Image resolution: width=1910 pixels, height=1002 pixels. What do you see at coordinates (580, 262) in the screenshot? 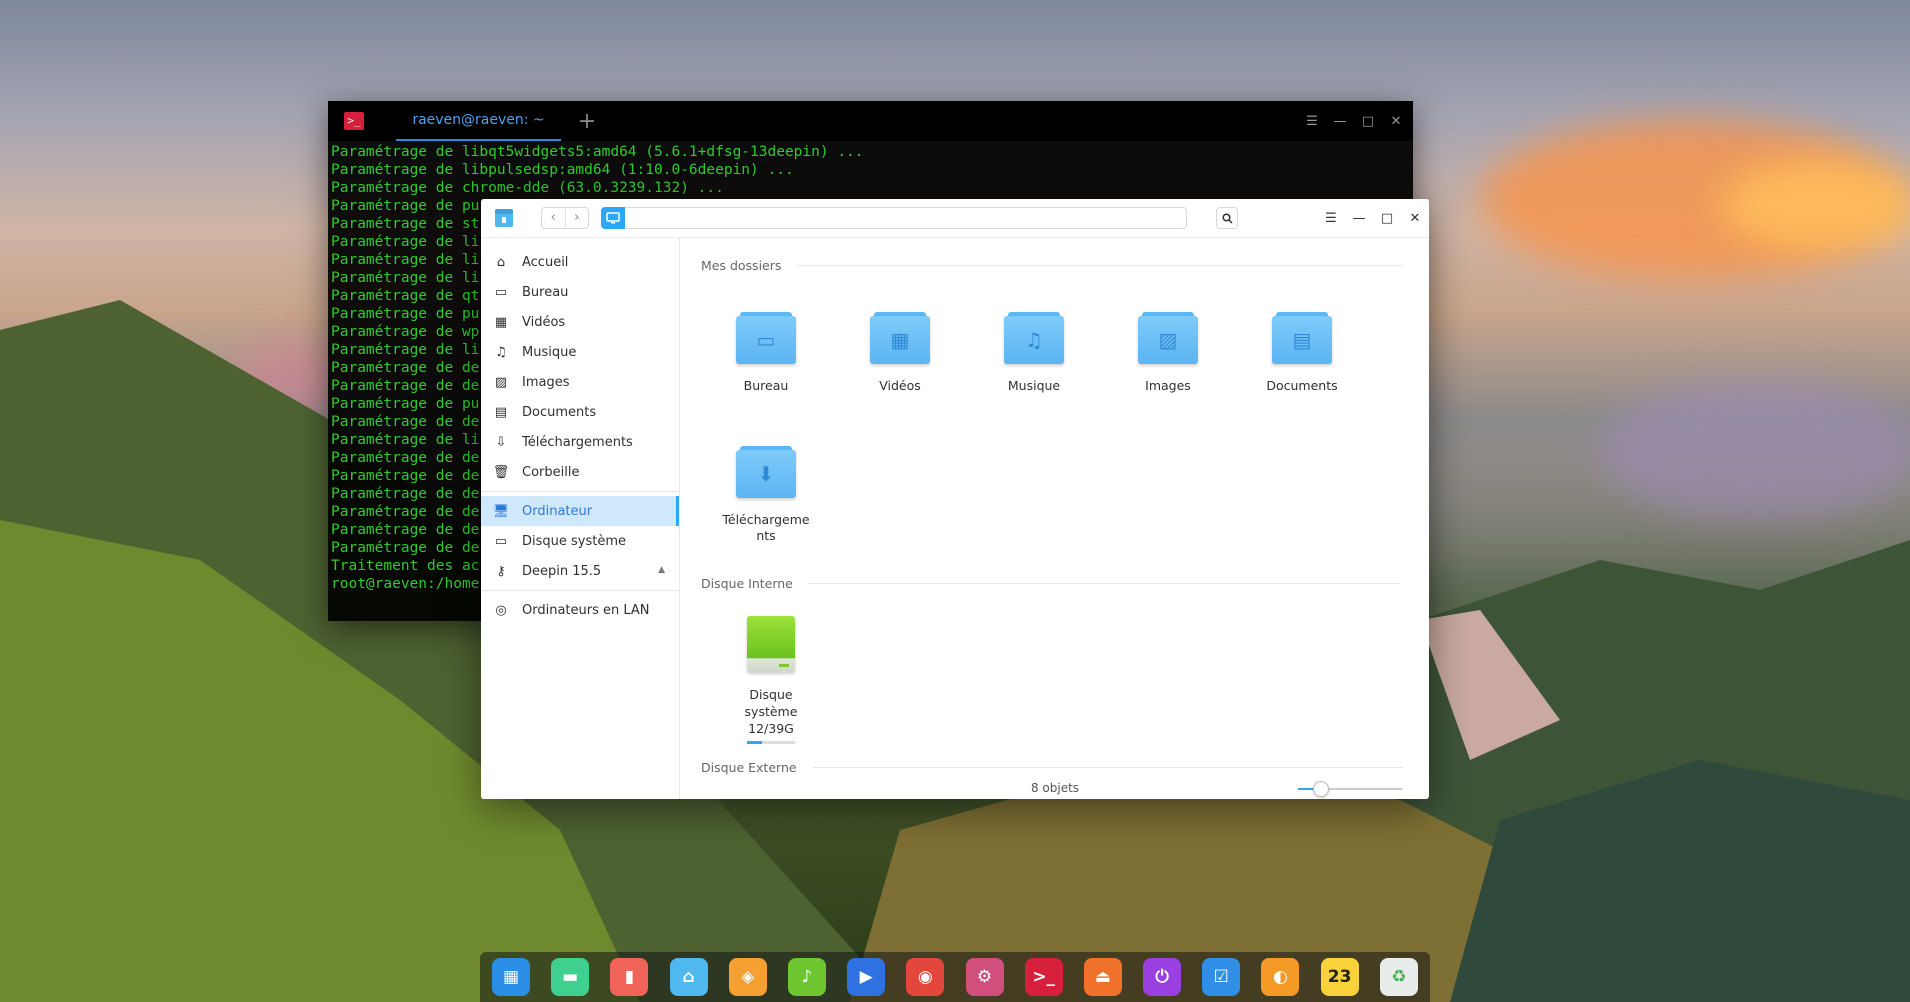
I see `sidebar-item-accueil: ⌂ Accueil` at bounding box center [580, 262].